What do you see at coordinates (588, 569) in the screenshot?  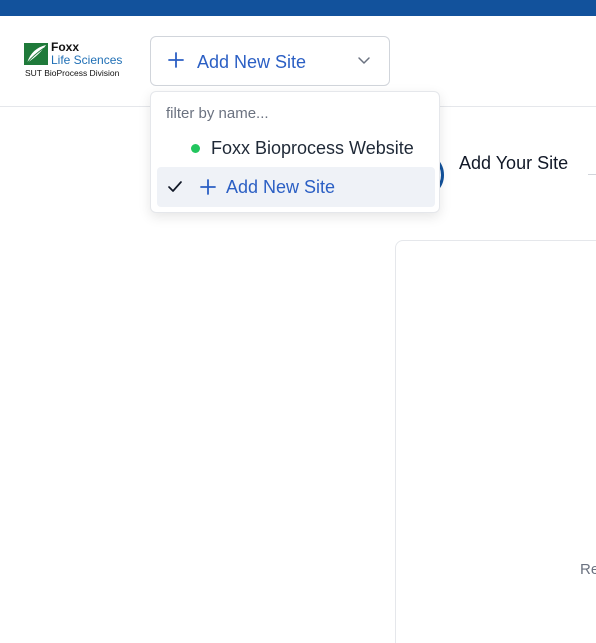 I see `card-partial-text: Re` at bounding box center [588, 569].